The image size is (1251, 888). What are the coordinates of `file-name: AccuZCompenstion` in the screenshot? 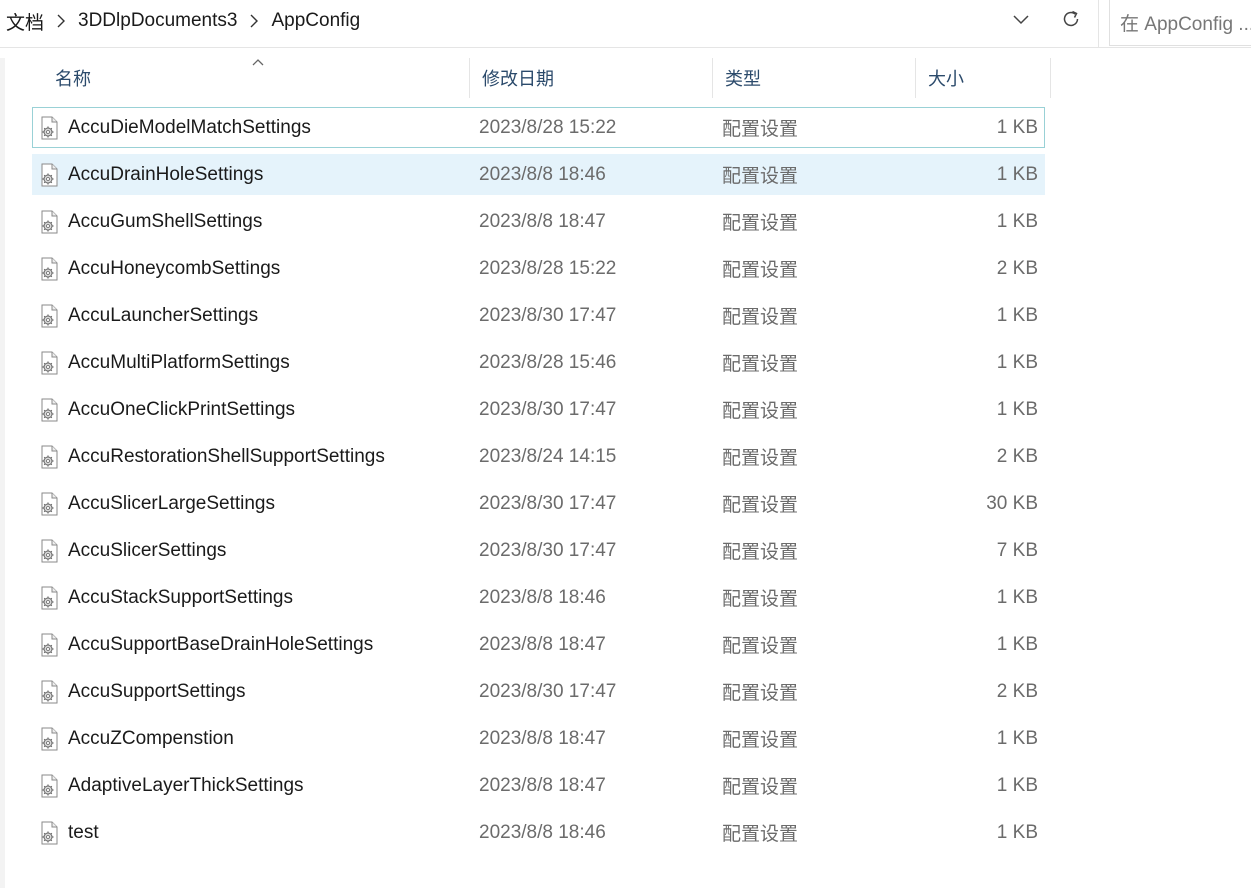 It's located at (151, 738).